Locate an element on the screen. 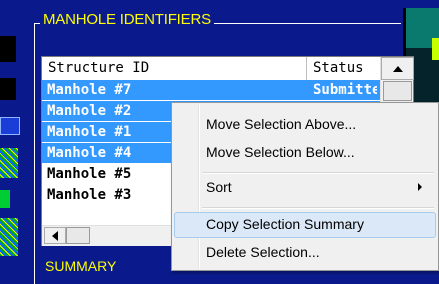 The height and width of the screenshot is (284, 439). cell-status: Submitted is located at coordinates (345, 90).